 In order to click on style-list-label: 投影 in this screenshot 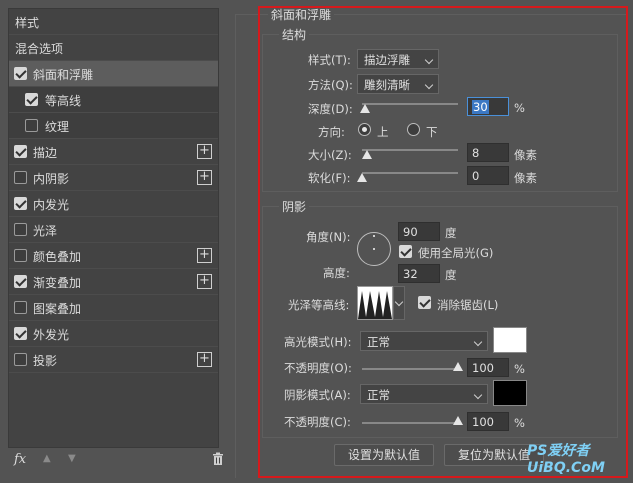, I will do `click(45, 361)`.